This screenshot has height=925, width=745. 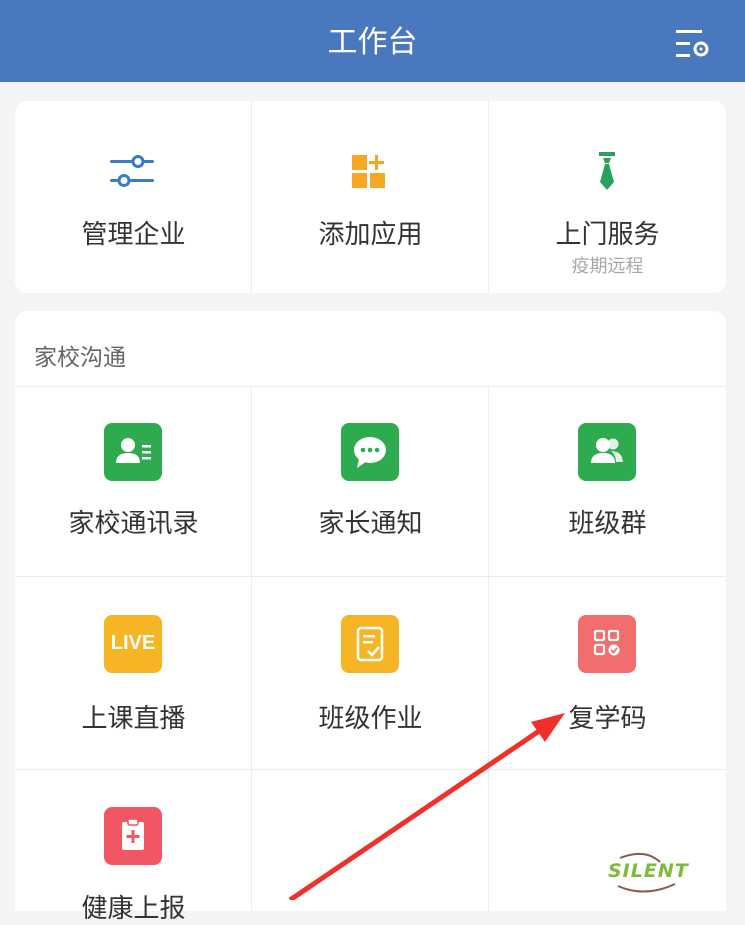 What do you see at coordinates (133, 836) in the screenshot?
I see `health-report-icon` at bounding box center [133, 836].